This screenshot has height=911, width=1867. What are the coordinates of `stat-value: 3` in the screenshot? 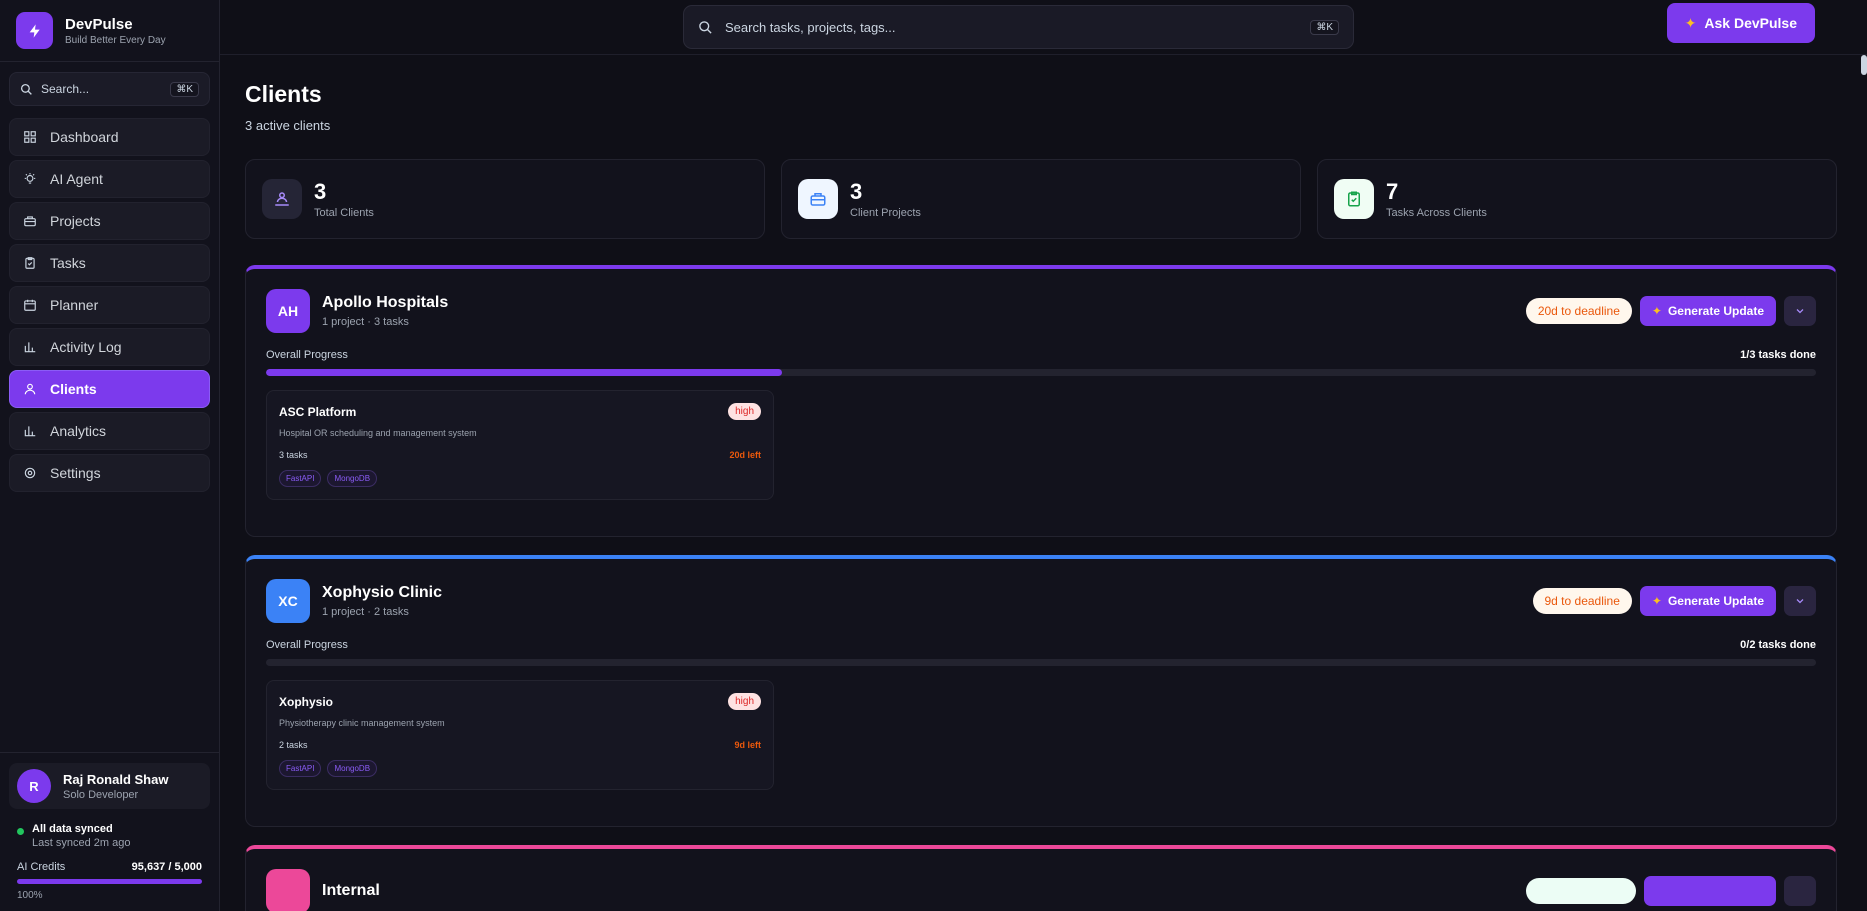 It's located at (320, 191).